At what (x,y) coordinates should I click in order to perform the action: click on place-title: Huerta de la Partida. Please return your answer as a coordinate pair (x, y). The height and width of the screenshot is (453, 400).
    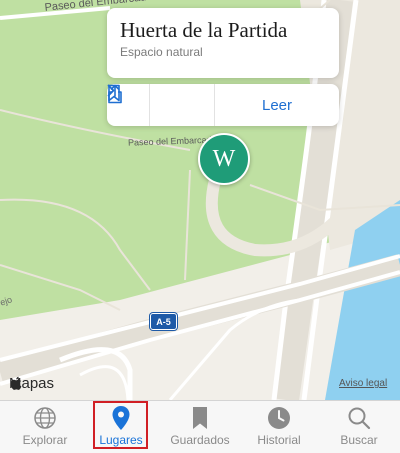
    Looking at the image, I should click on (204, 30).